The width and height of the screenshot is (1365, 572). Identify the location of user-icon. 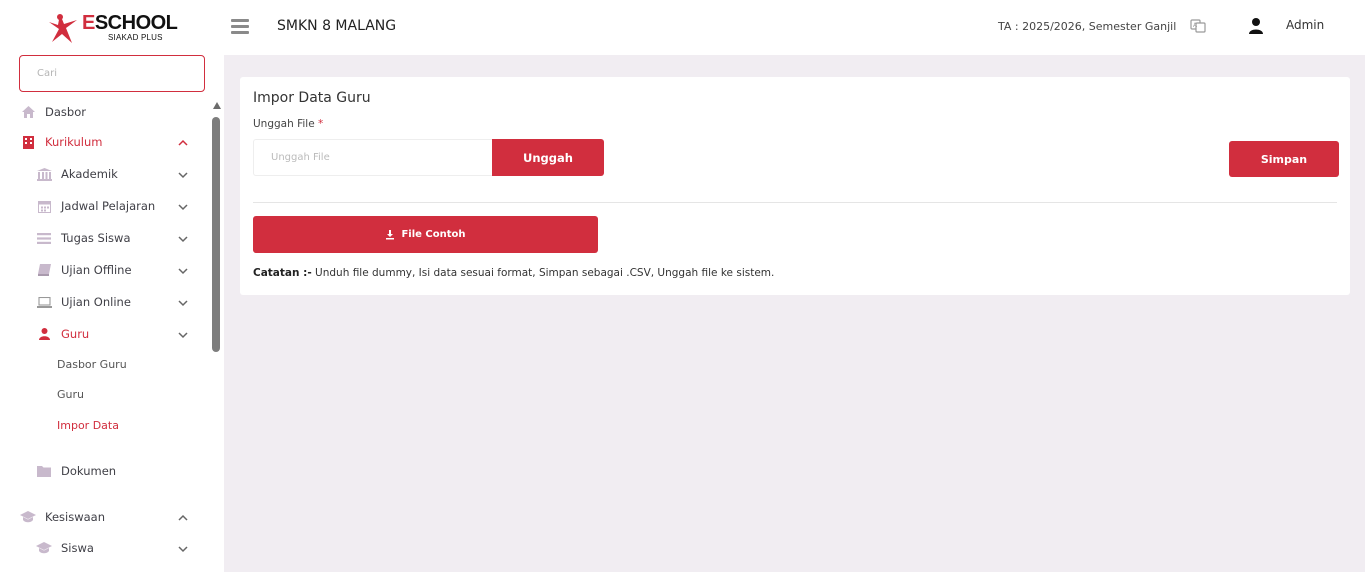
(44, 334).